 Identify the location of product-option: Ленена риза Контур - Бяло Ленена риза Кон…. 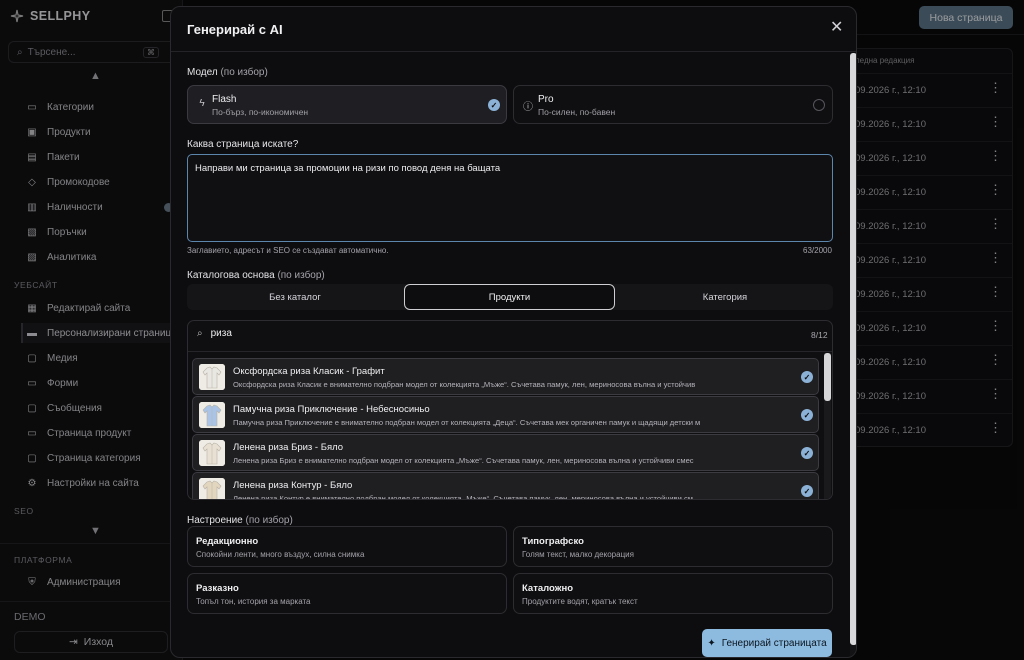
(505, 486).